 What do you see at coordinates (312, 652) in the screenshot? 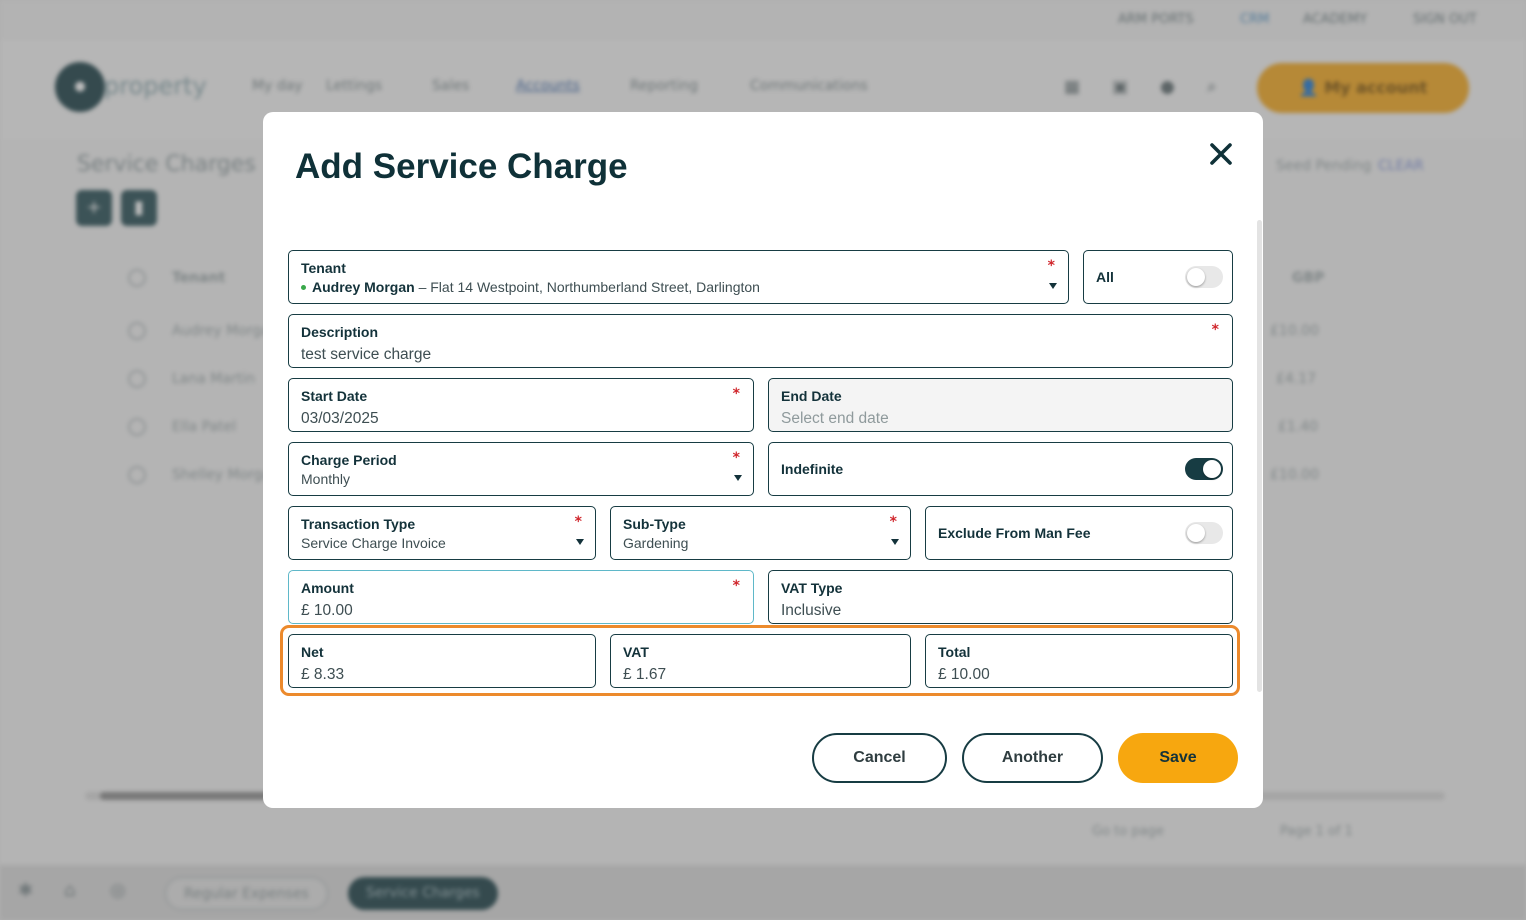
I see `net-label: Net` at bounding box center [312, 652].